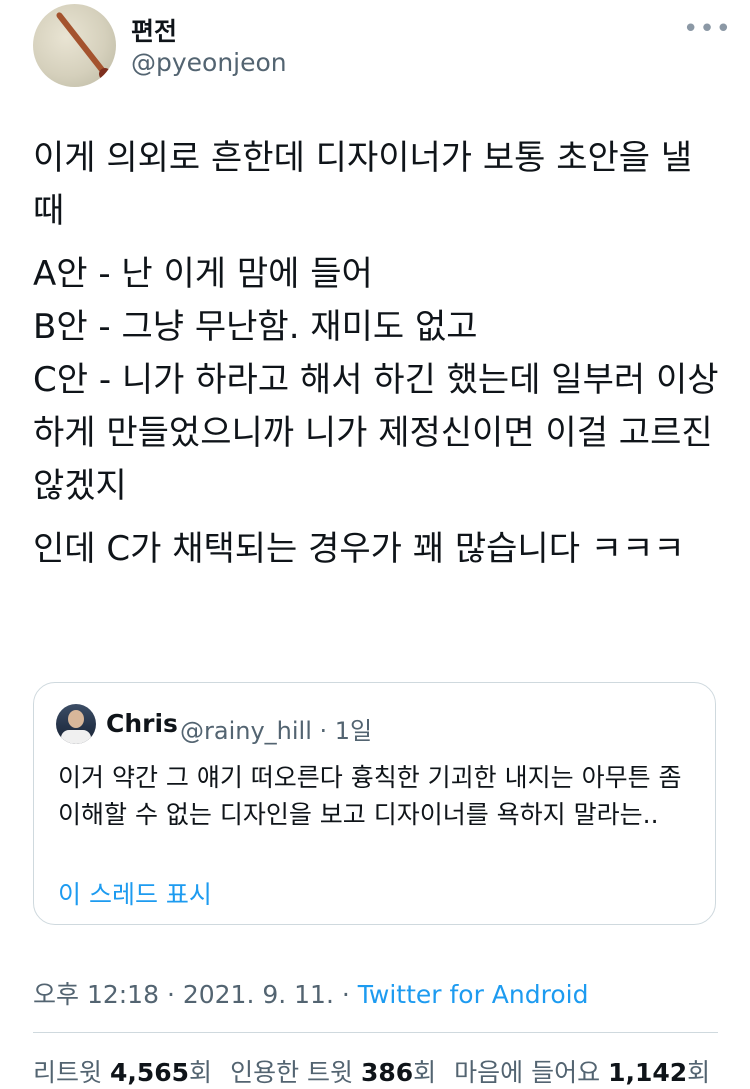 The image size is (750, 1089). Describe the element at coordinates (473, 994) in the screenshot. I see `tweet-source-link: Twitter for Android` at that location.